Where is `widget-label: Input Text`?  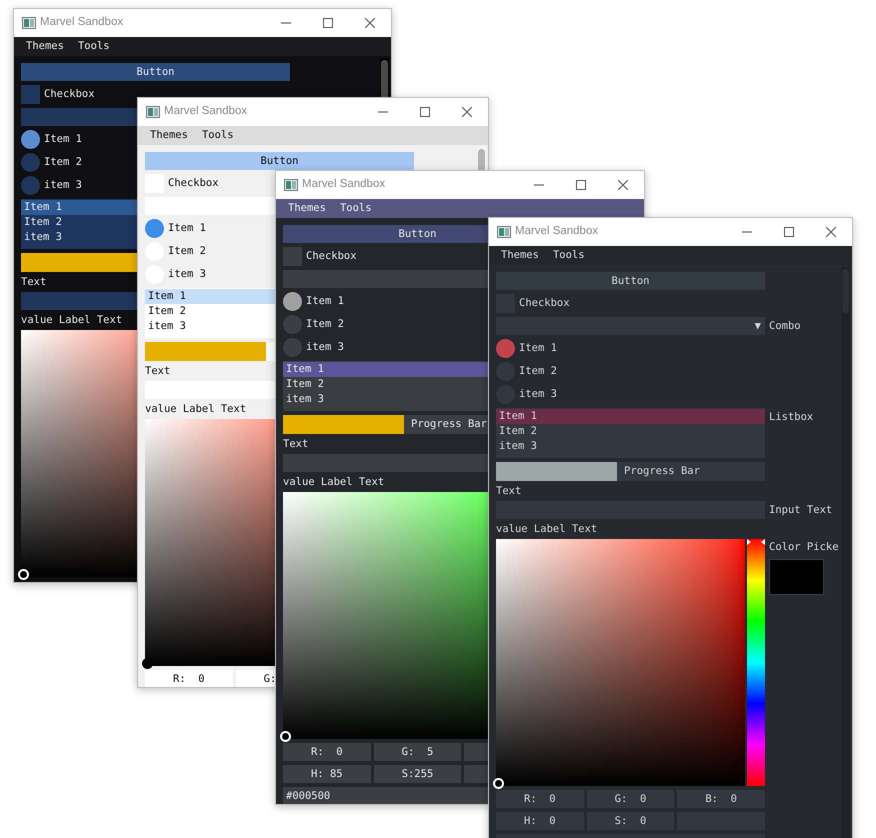
widget-label: Input Text is located at coordinates (800, 509).